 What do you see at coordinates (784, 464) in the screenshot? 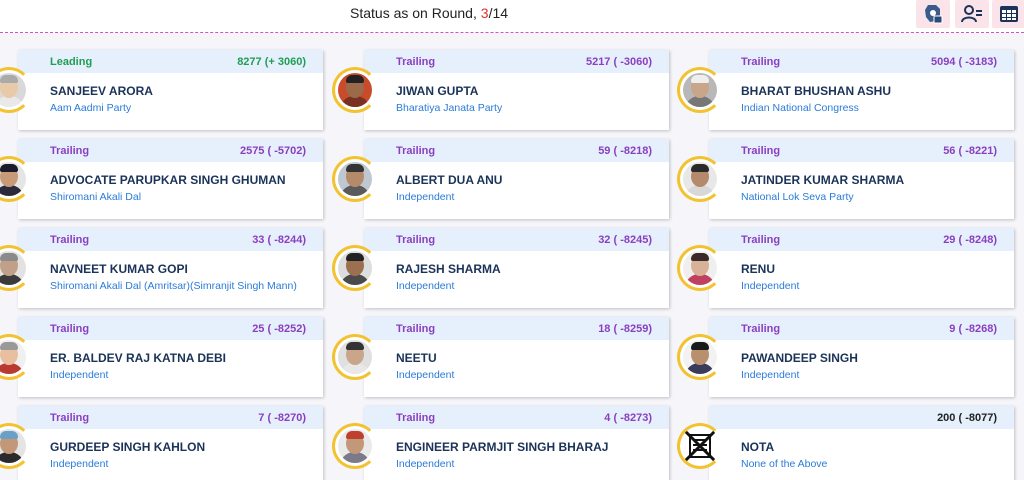
I see `candidate-party: None of the Above` at bounding box center [784, 464].